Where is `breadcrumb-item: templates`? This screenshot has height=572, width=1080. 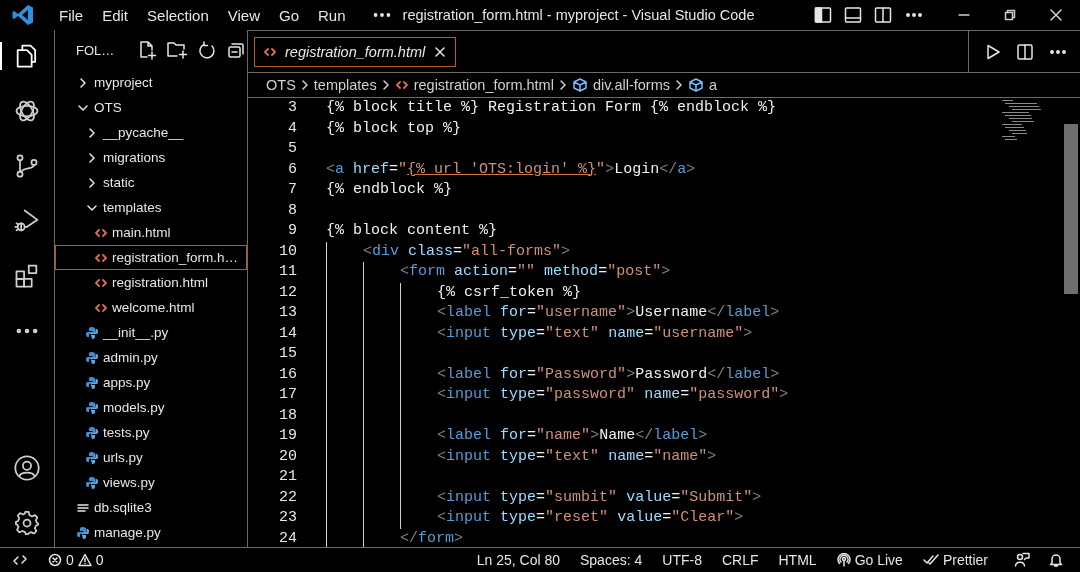
breadcrumb-item: templates is located at coordinates (345, 85).